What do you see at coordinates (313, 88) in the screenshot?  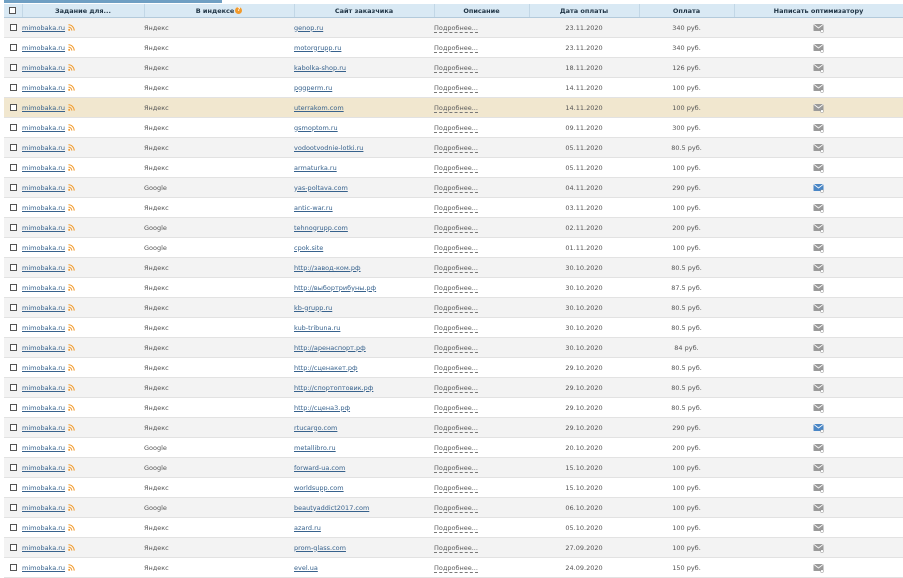 I see `customer-site-link: pggperm.ru` at bounding box center [313, 88].